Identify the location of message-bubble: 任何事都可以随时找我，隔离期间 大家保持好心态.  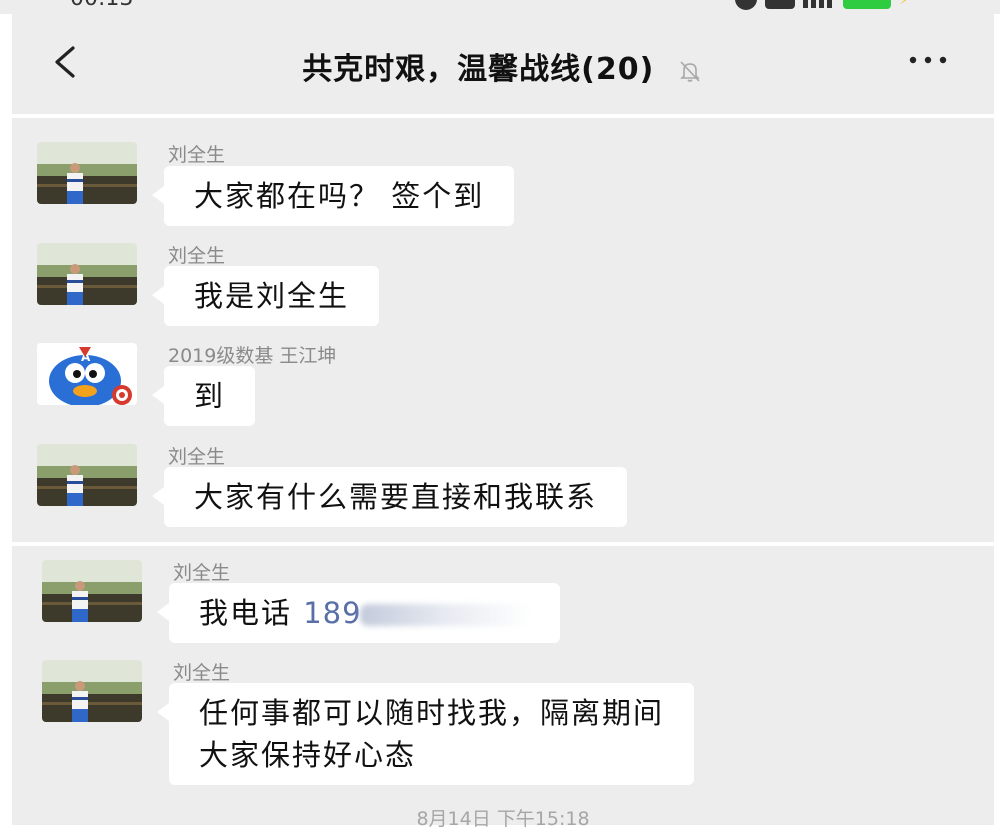
(425, 734).